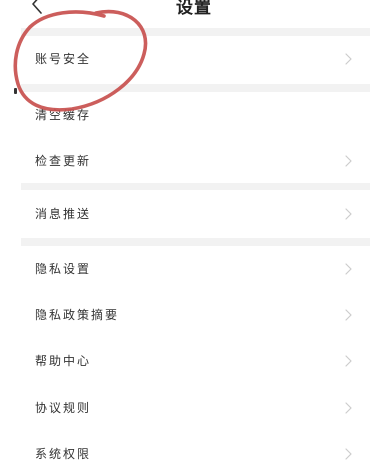 The image size is (388, 471). I want to click on settings-item-label: 帮助中心, so click(63, 361).